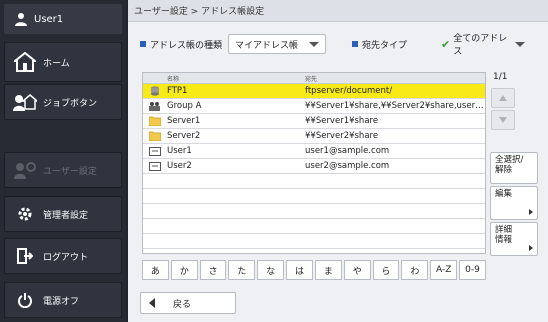 The image size is (548, 322). I want to click on edit-label: 編集, so click(504, 194).